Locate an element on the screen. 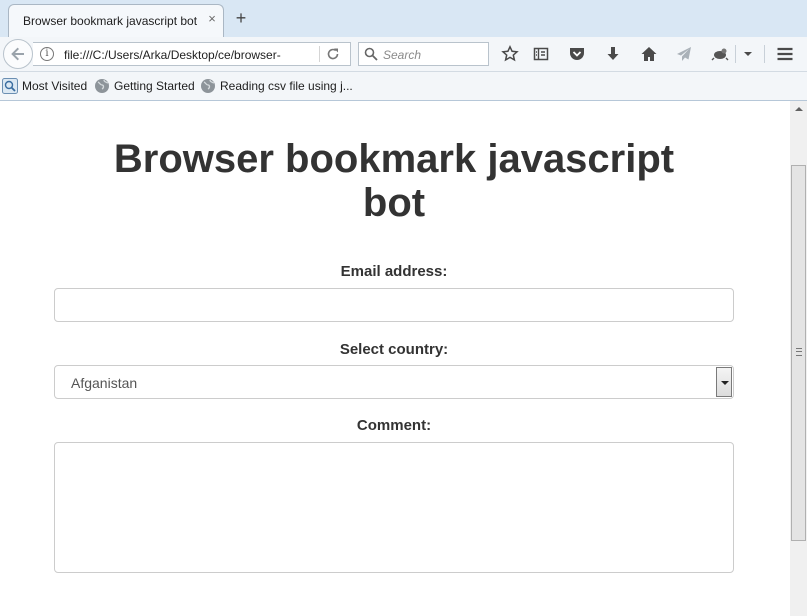 The image size is (807, 616). reading-list-icon is located at coordinates (541, 54).